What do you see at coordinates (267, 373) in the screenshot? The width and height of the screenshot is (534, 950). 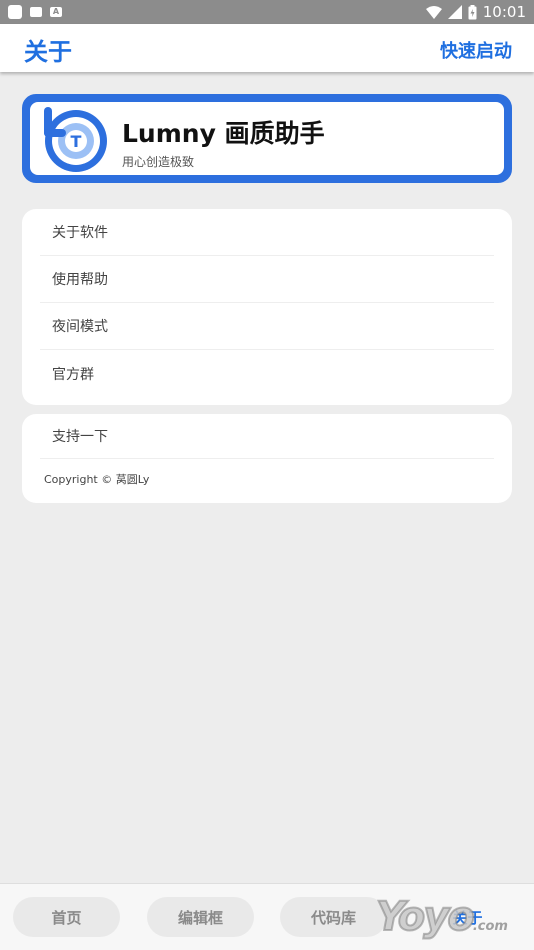 I see `menu-item-official-group: 官方群` at bounding box center [267, 373].